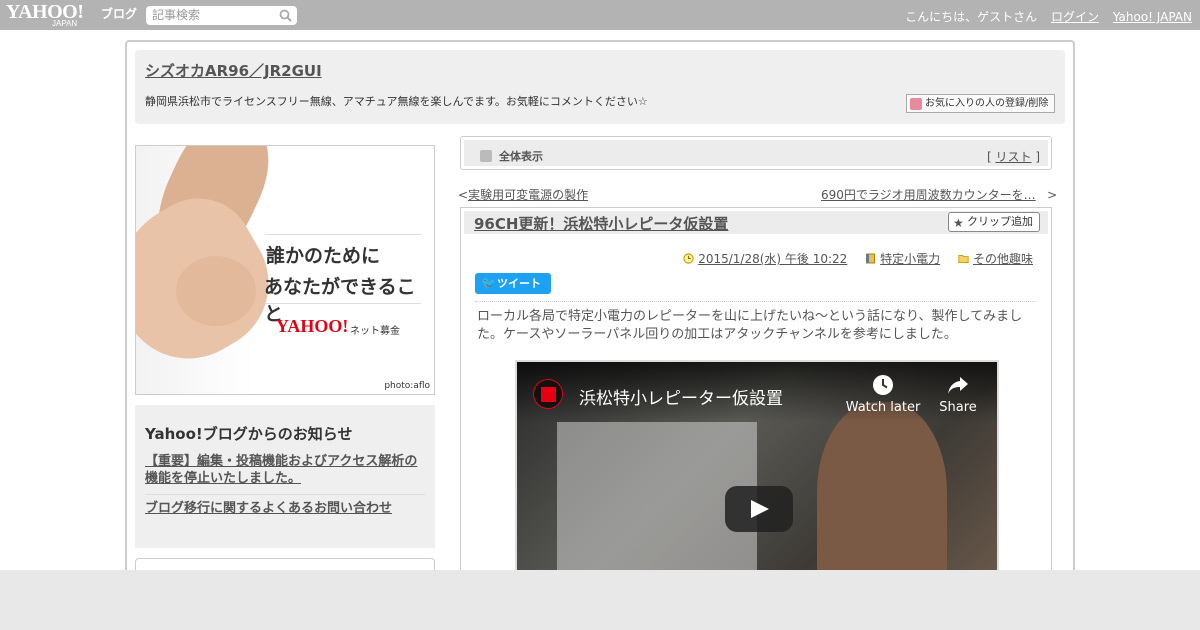 The width and height of the screenshot is (1200, 630). I want to click on favorite-register-button: お気に入りの人の登録/削除, so click(980, 103).